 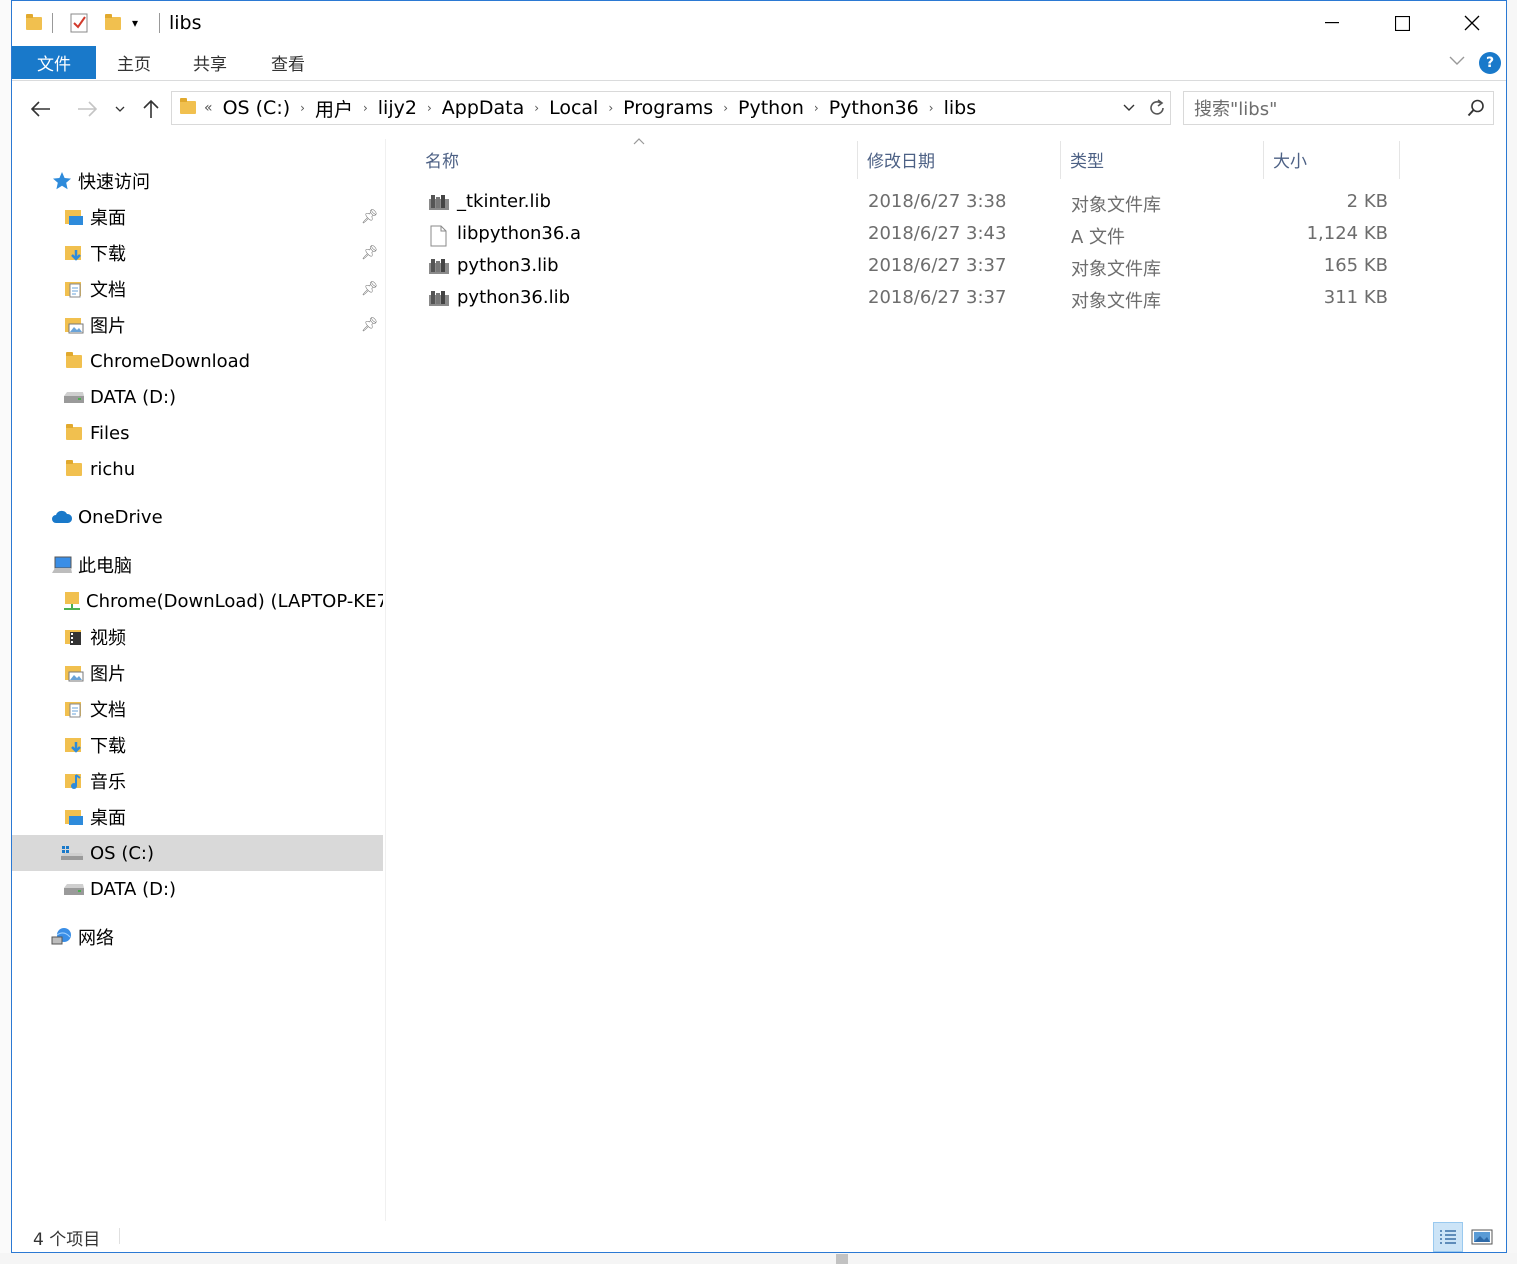 What do you see at coordinates (1116, 301) in the screenshot?
I see `file-type: 对象文件库` at bounding box center [1116, 301].